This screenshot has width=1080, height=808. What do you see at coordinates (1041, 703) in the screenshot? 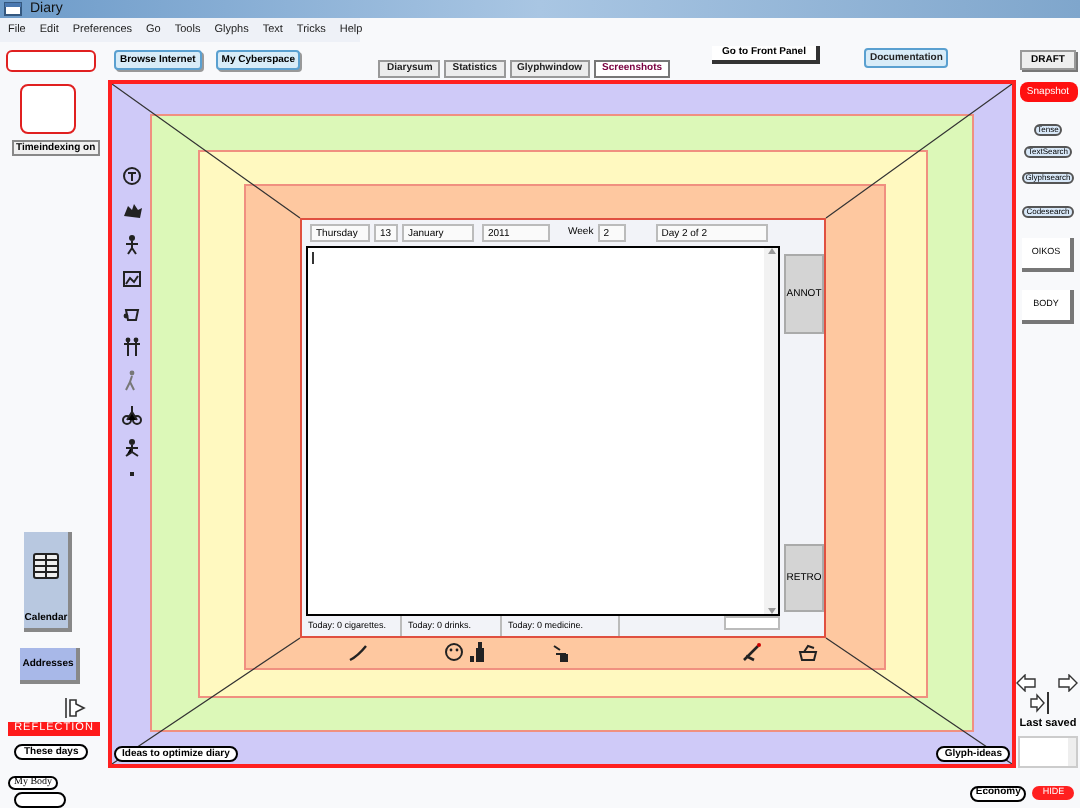
I see `arrow-to-bar-icon` at bounding box center [1041, 703].